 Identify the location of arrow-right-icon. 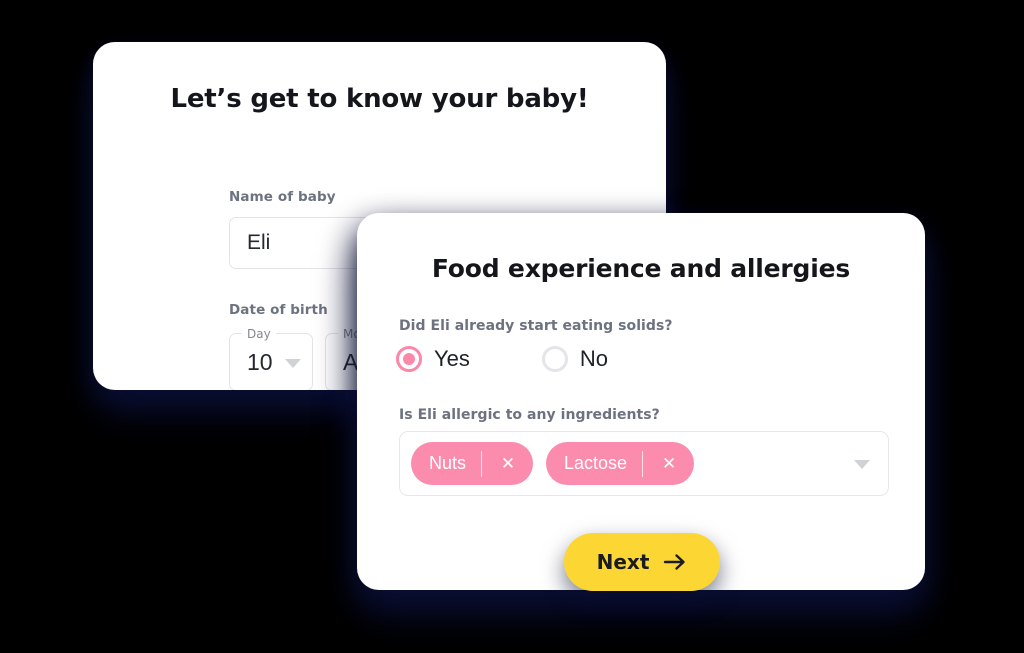
(675, 562).